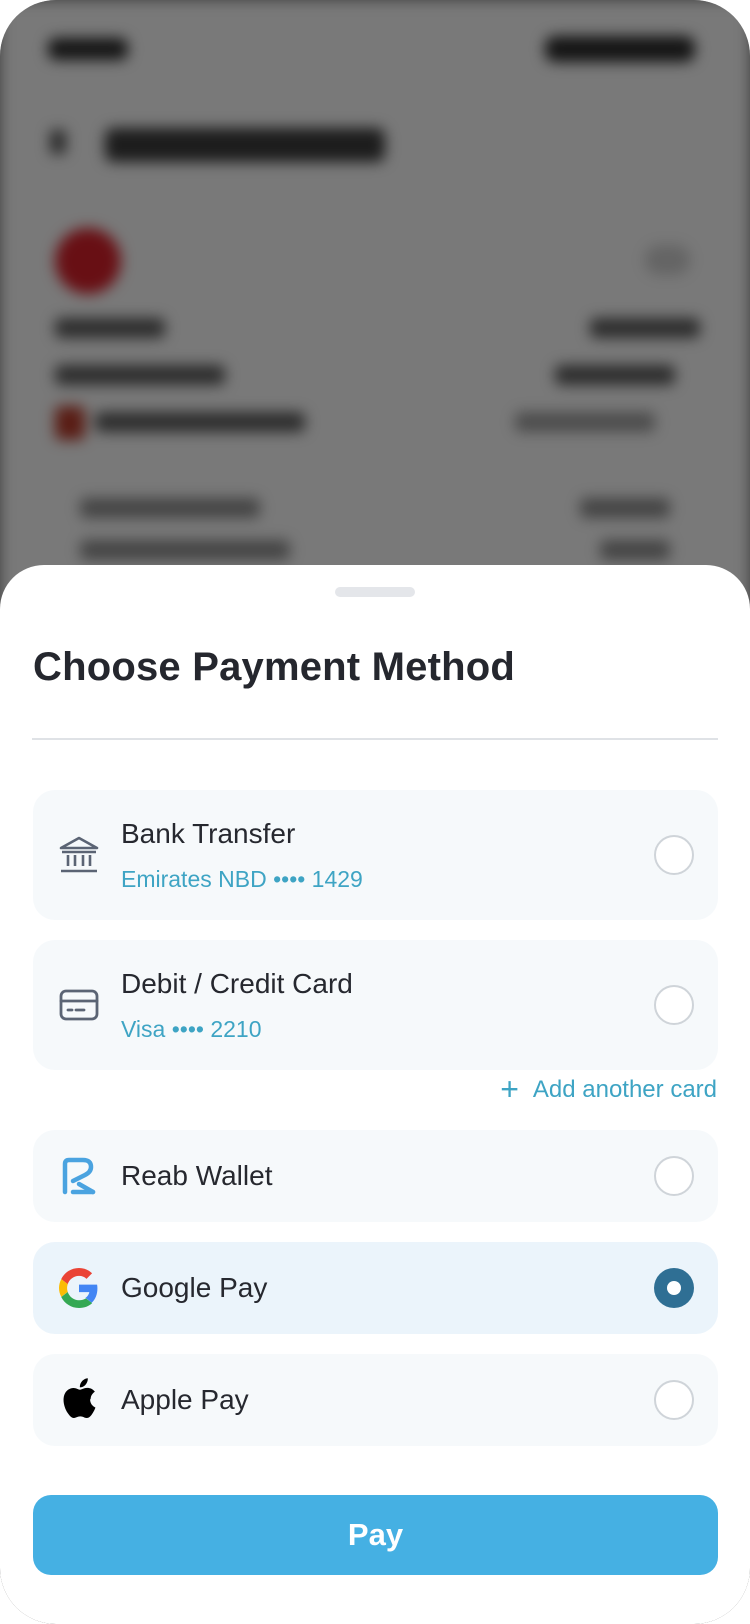 The height and width of the screenshot is (1624, 750). What do you see at coordinates (375, 1005) in the screenshot?
I see `payment-option-card: Debit / Credit Card Visa •••• 2210` at bounding box center [375, 1005].